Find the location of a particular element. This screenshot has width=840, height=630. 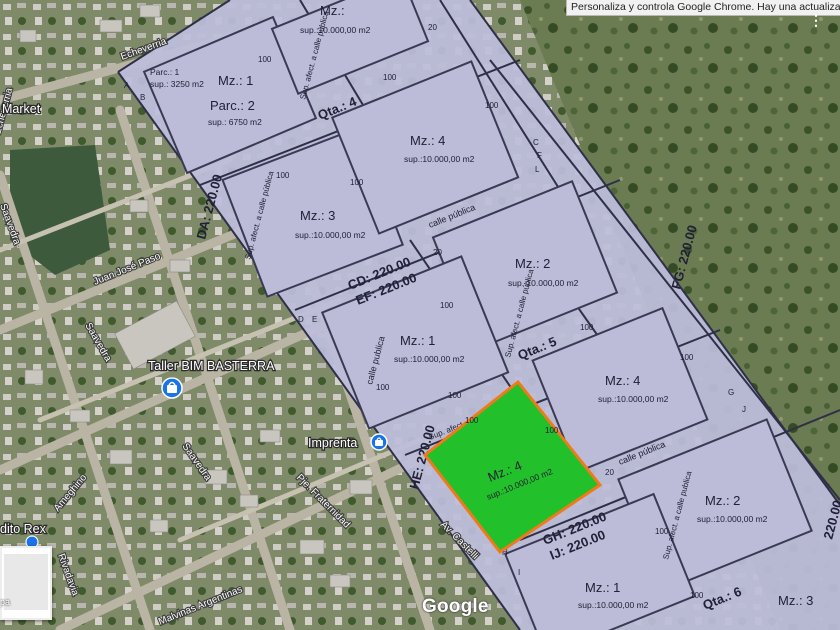

vertex-letter: F is located at coordinates (539, 155).